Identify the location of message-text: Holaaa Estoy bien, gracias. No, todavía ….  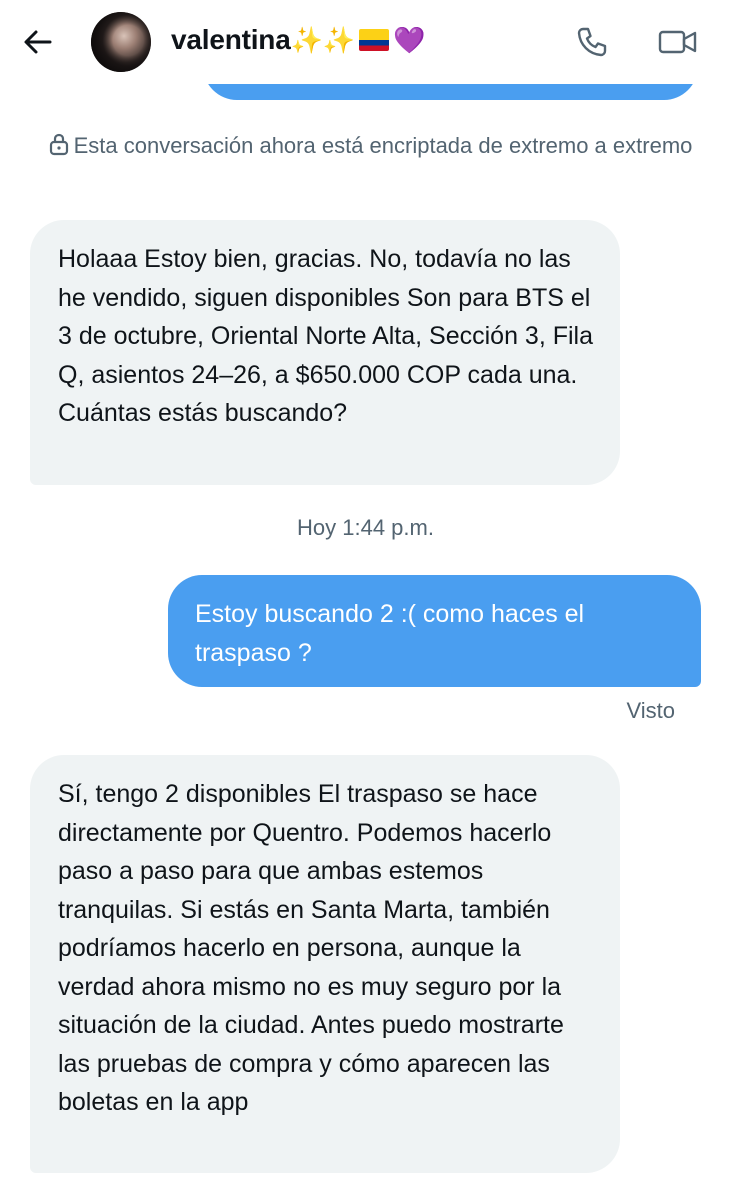
(325, 336).